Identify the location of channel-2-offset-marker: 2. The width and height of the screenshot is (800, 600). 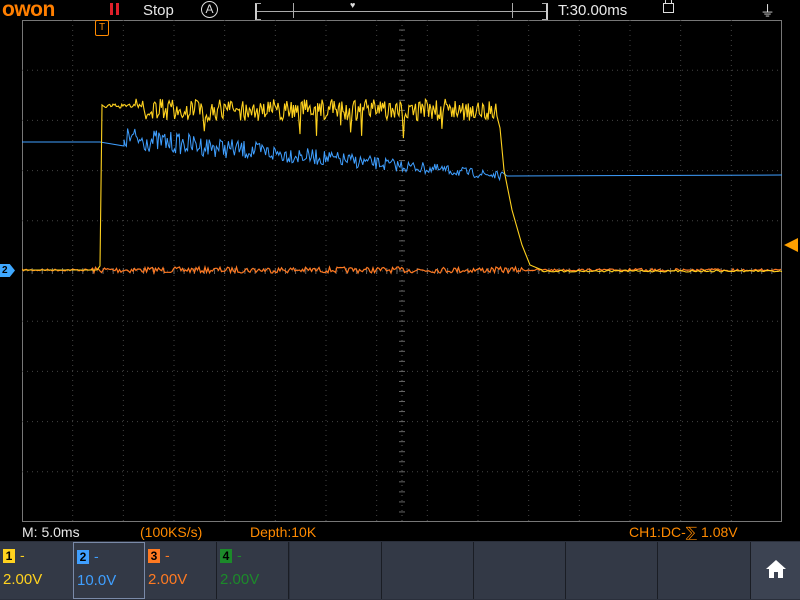
(7, 270).